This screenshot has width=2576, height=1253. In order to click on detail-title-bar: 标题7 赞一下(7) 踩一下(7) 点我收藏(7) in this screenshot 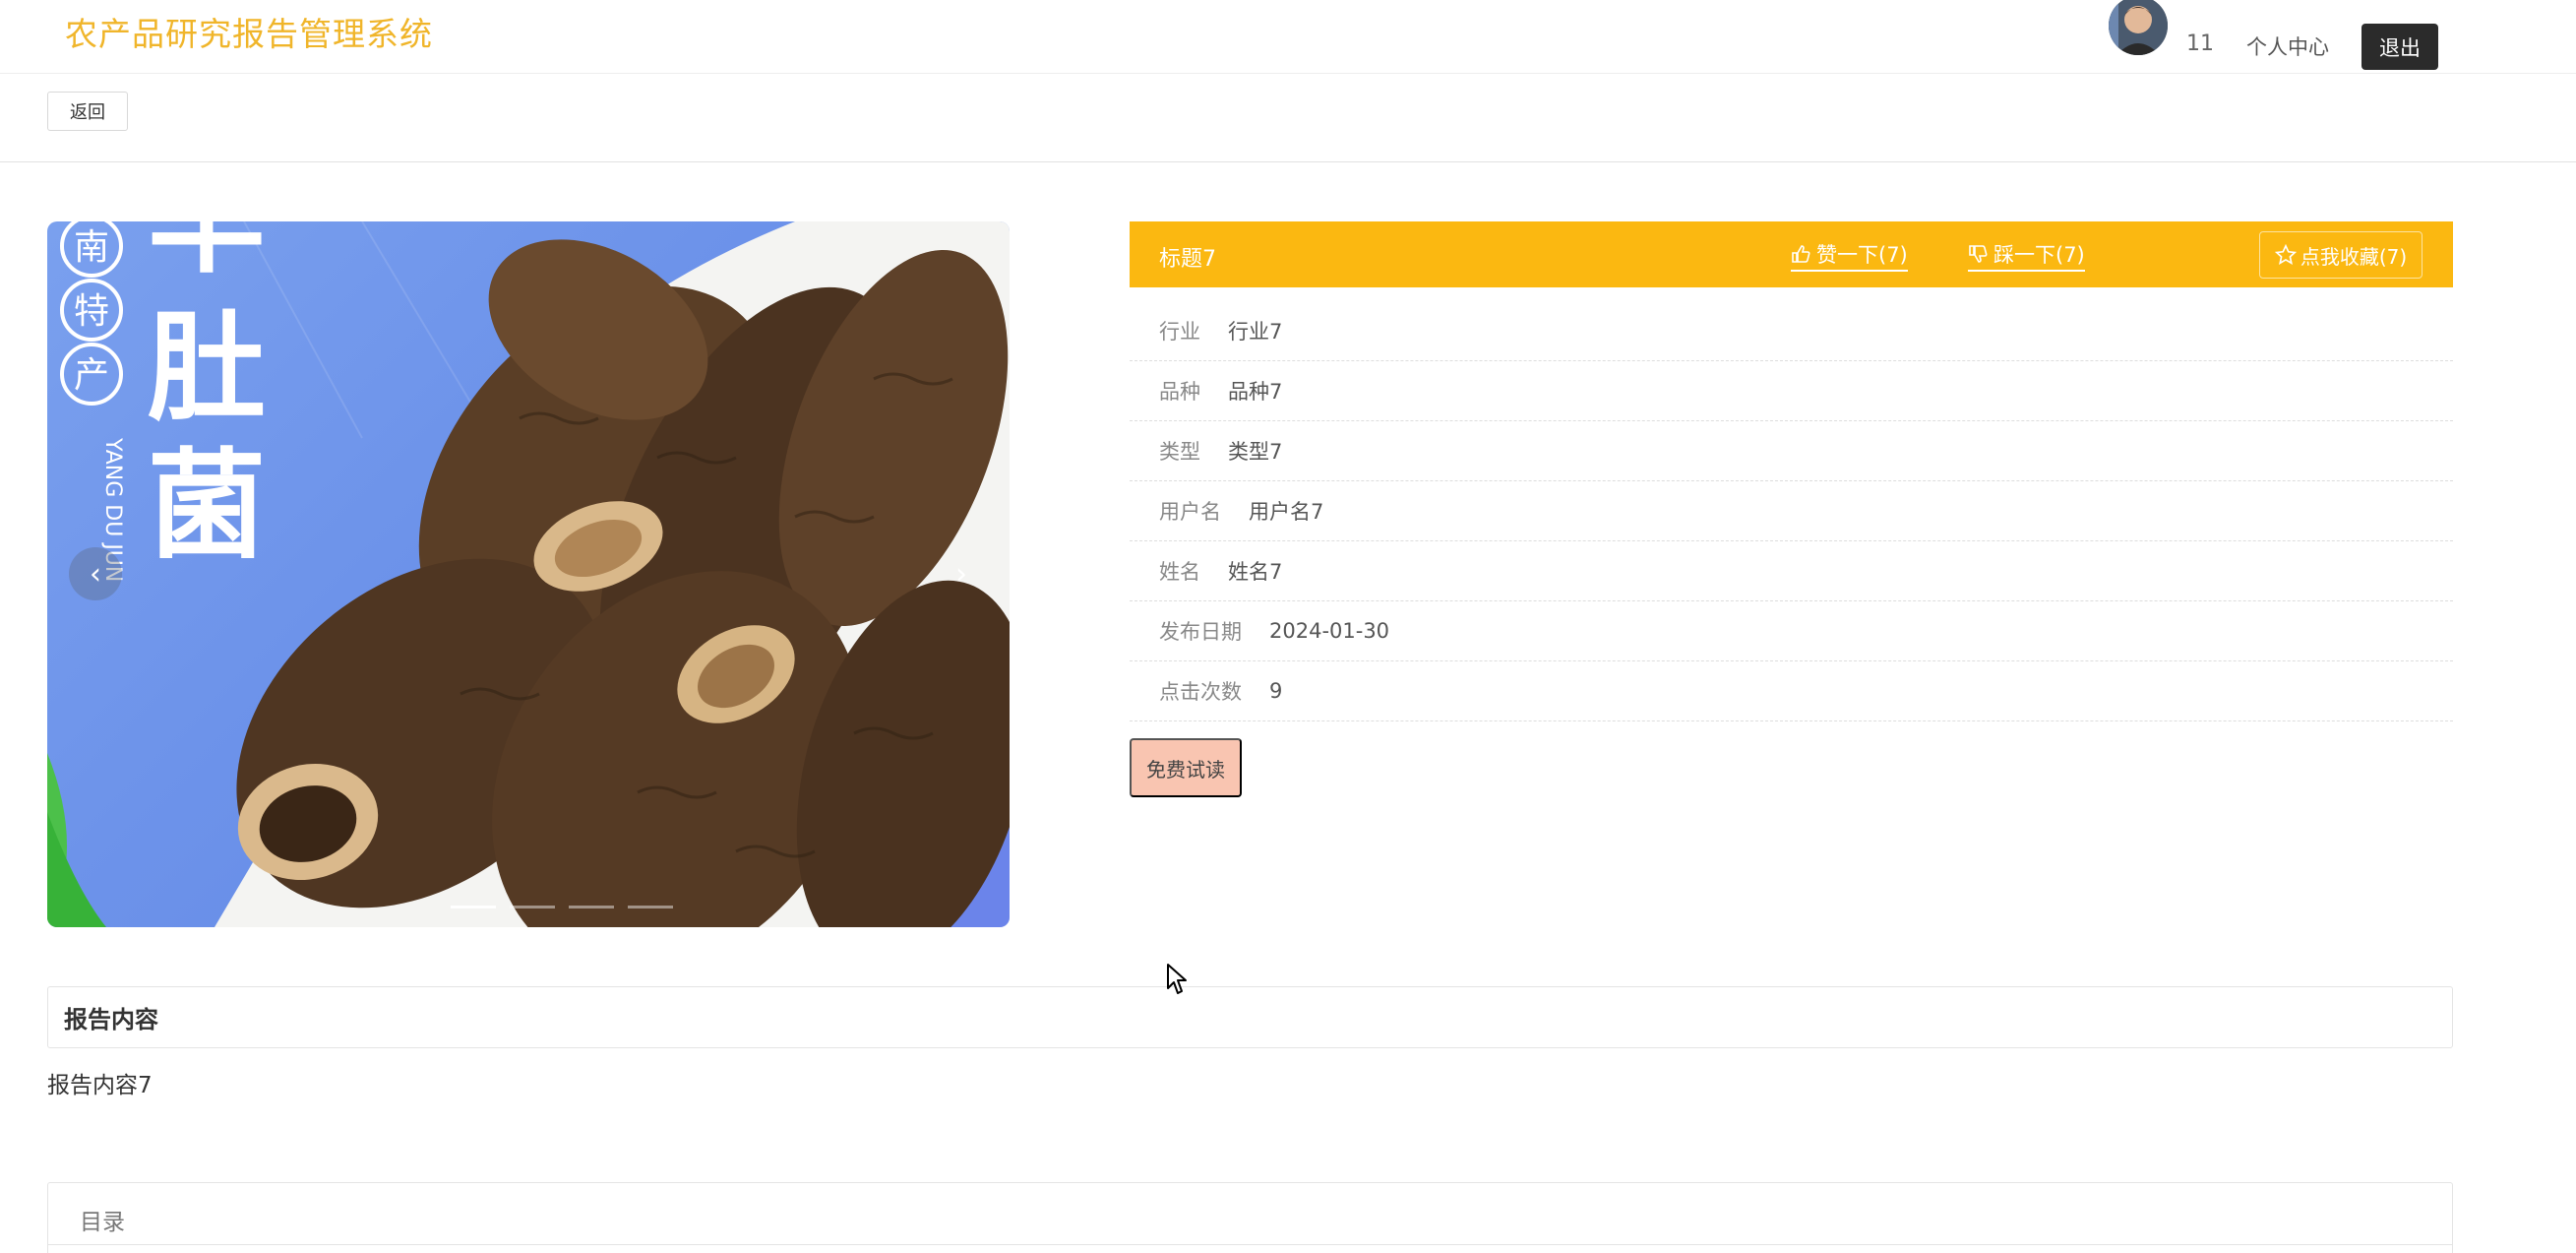, I will do `click(1791, 254)`.